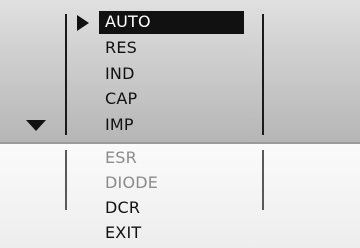  What do you see at coordinates (66, 74) in the screenshot?
I see `menu-border-left` at bounding box center [66, 74].